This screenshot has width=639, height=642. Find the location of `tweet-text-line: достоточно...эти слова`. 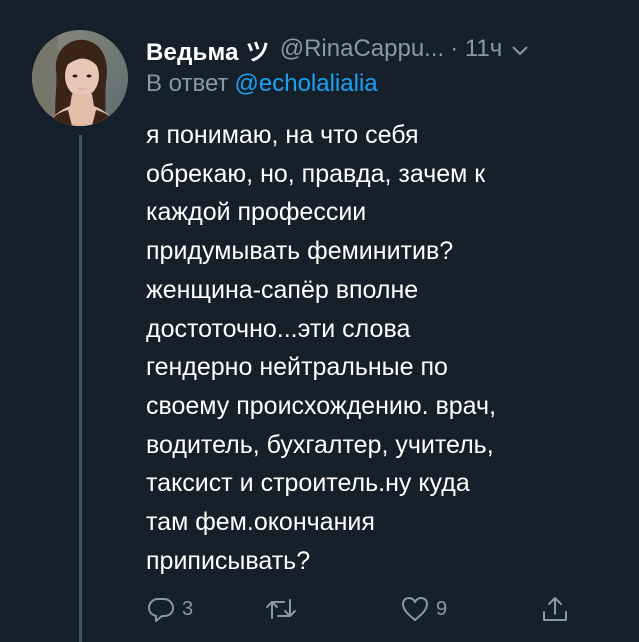

tweet-text-line: достоточно...эти слова is located at coordinates (278, 328).